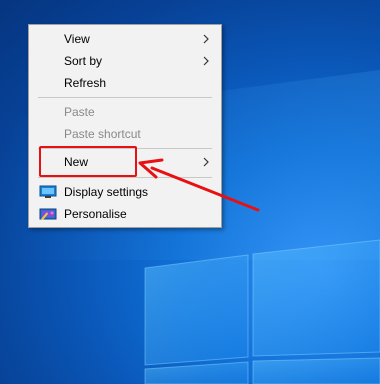 The height and width of the screenshot is (384, 380). Describe the element at coordinates (95, 214) in the screenshot. I see `menu-item-personalise-label: Personalise` at that location.